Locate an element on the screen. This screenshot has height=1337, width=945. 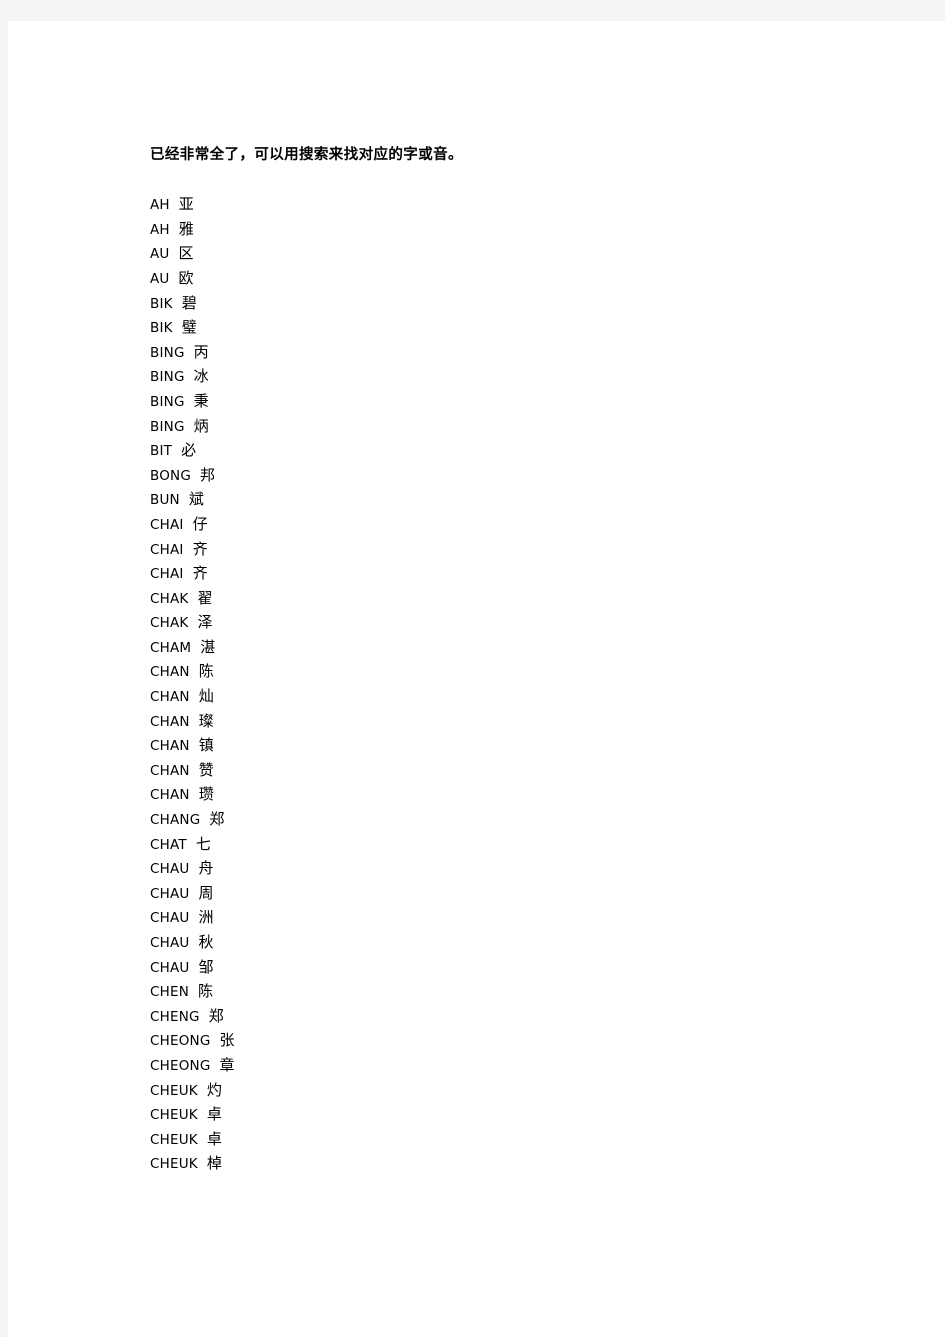
entry-hanzi: 区 is located at coordinates (186, 253).